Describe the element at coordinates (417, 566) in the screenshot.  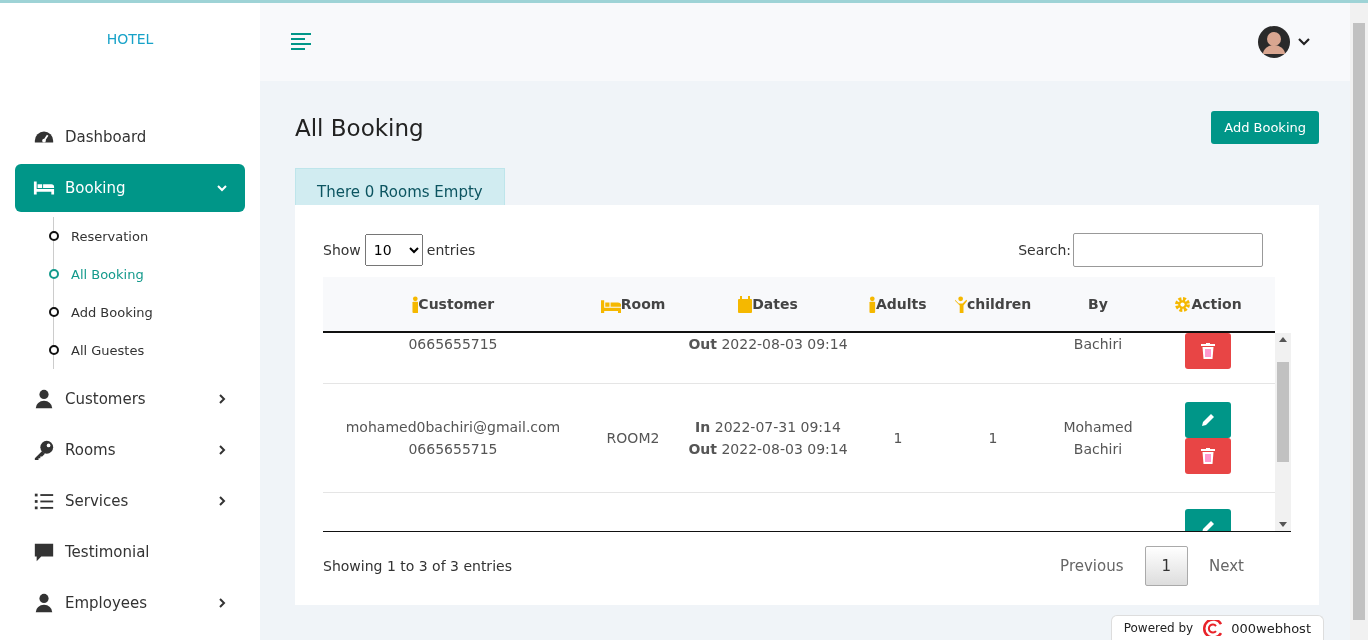
I see `table-info: Showing 1 to 3 of 3 entries` at that location.